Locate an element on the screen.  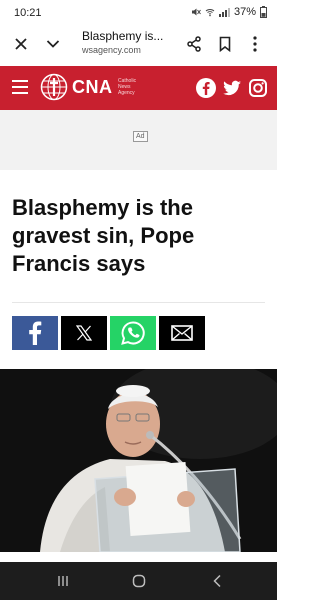
home-icon is located at coordinates (139, 581).